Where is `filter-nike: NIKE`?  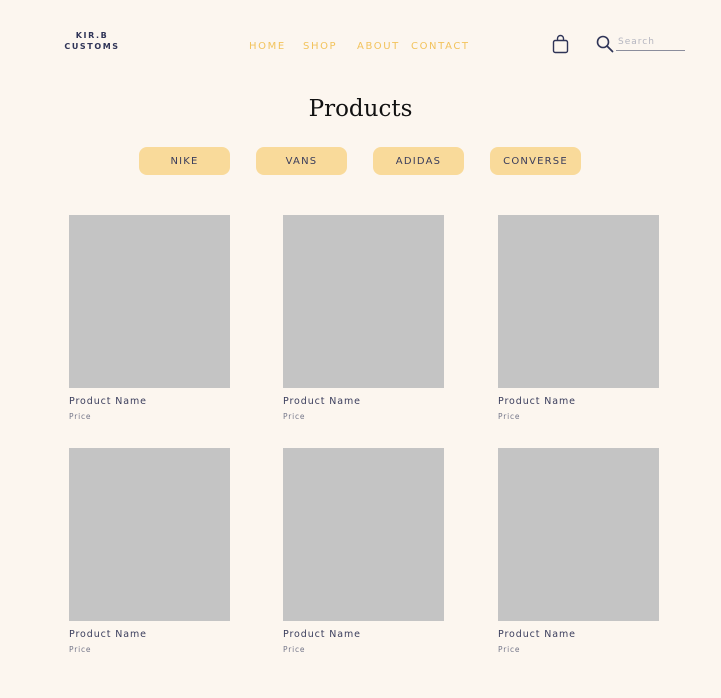
filter-nike: NIKE is located at coordinates (184, 161).